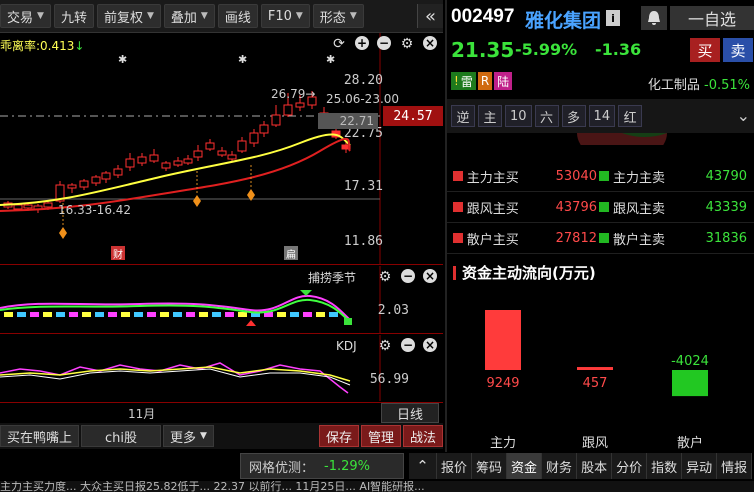  What do you see at coordinates (128, 16) in the screenshot?
I see `toolbar-adjust-button: 前复权 ▼` at bounding box center [128, 16].